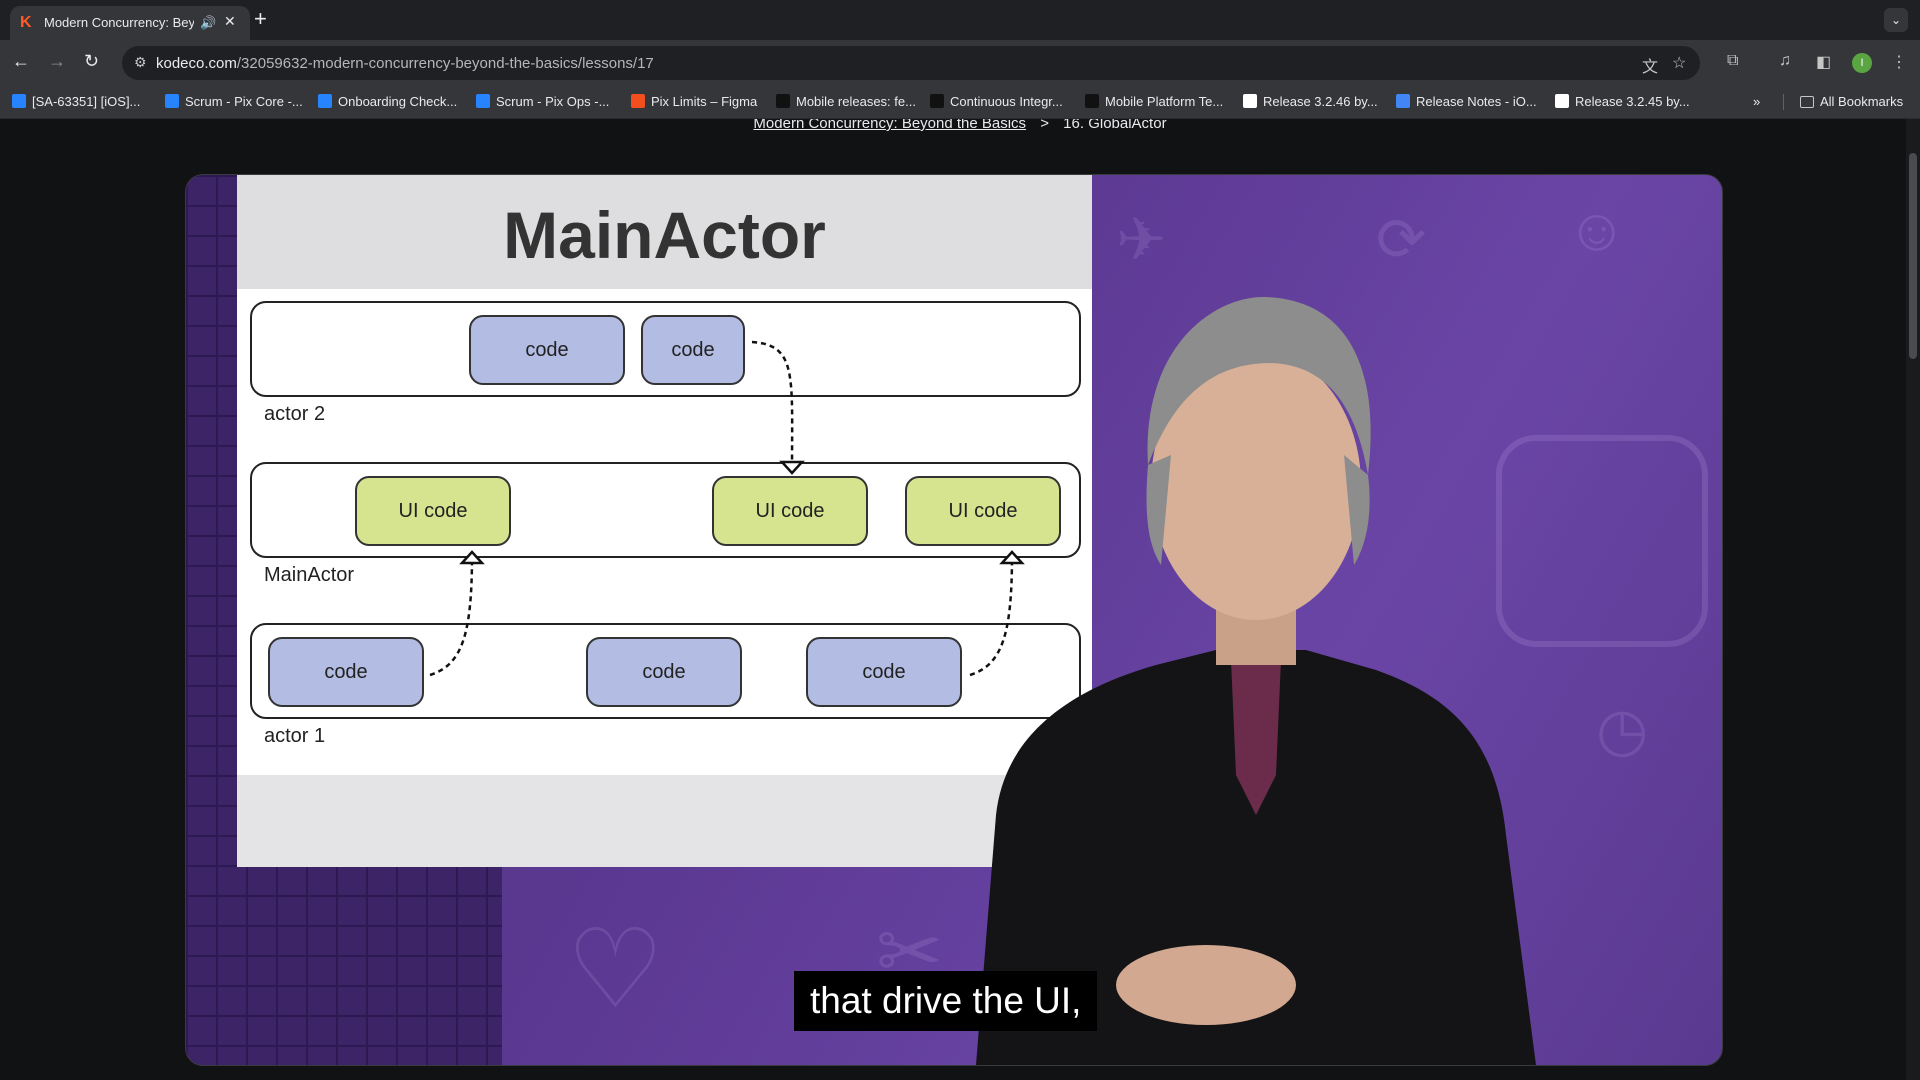 Image resolution: width=1920 pixels, height=1080 pixels. I want to click on profile-avatar: I, so click(1862, 63).